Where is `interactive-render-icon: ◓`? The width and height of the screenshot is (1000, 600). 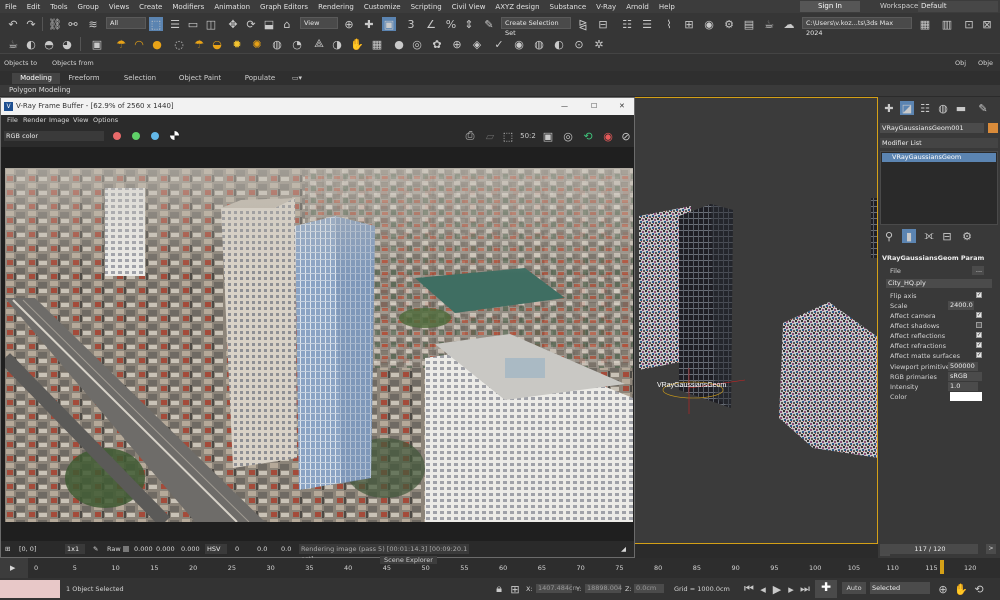 interactive-render-icon: ◓ is located at coordinates (49, 44).